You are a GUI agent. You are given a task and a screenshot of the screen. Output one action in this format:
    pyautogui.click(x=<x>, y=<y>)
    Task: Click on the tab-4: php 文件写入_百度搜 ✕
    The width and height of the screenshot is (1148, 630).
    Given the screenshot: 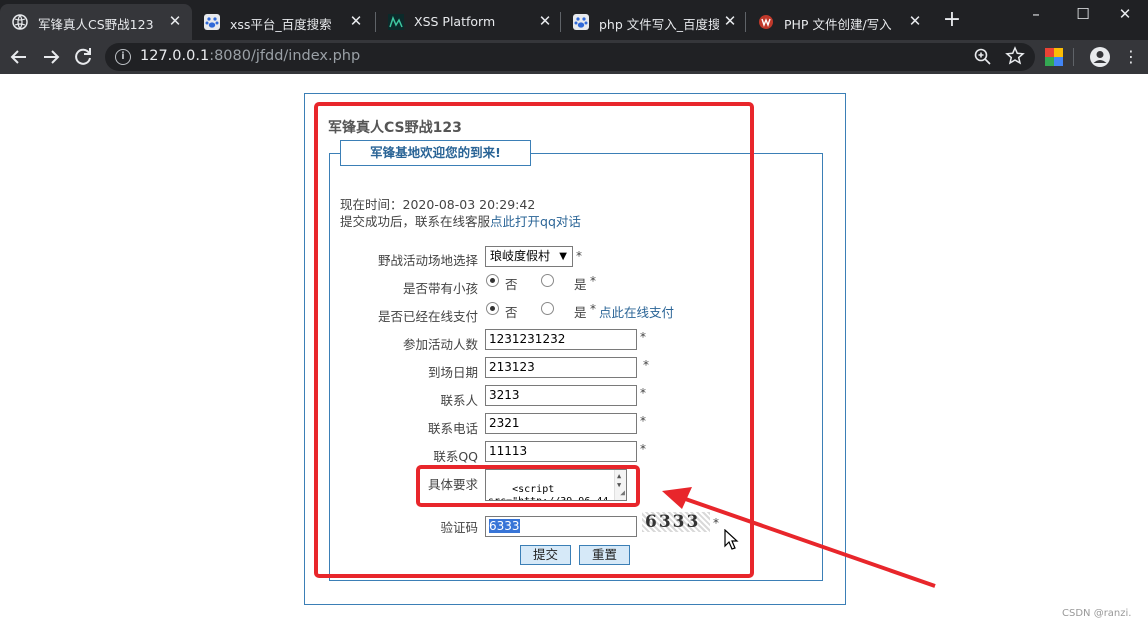 What is the action you would take?
    pyautogui.click(x=653, y=22)
    